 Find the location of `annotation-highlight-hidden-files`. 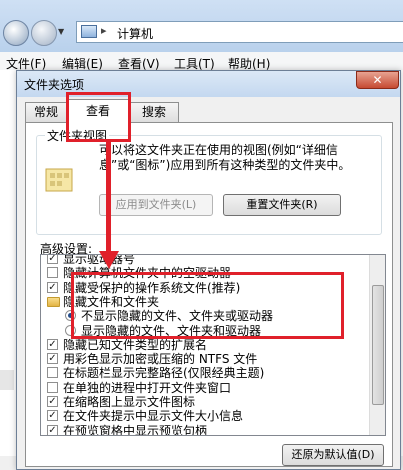

annotation-highlight-hidden-files is located at coordinates (207, 305).